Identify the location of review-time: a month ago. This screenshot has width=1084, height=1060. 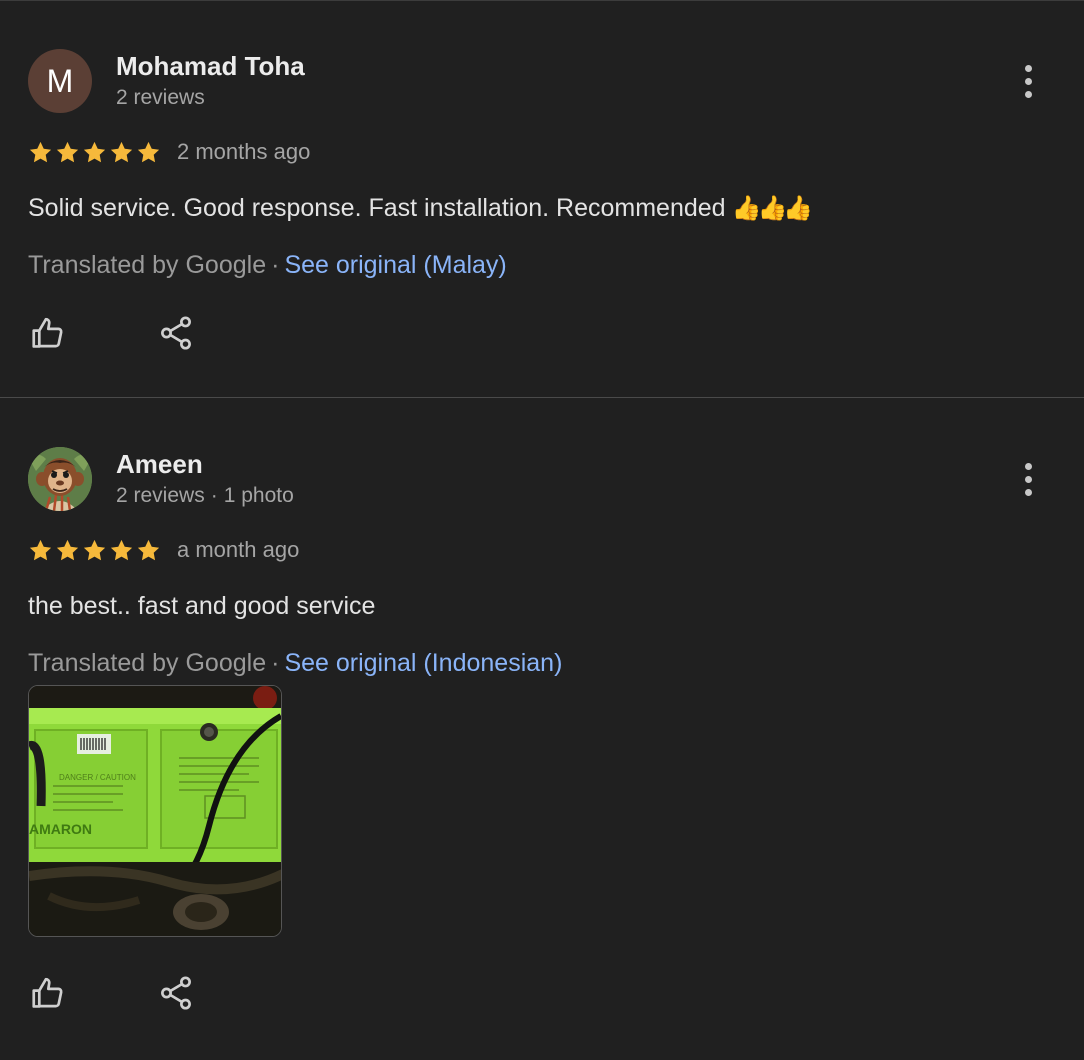
(238, 549).